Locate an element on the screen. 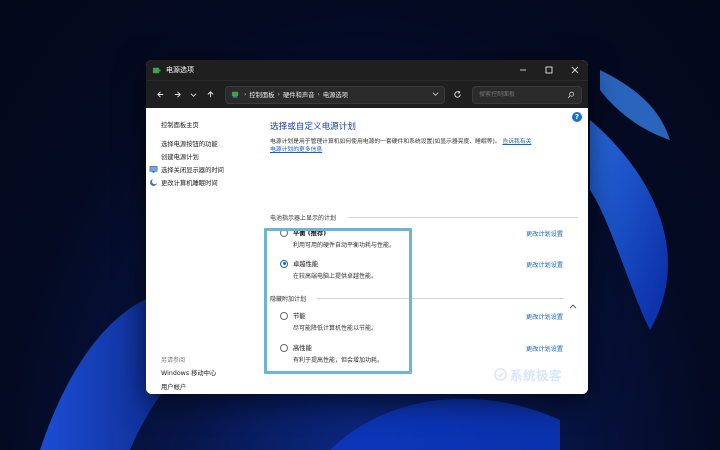 The image size is (720, 450). left-link-label: 创建电源计划 is located at coordinates (180, 157).